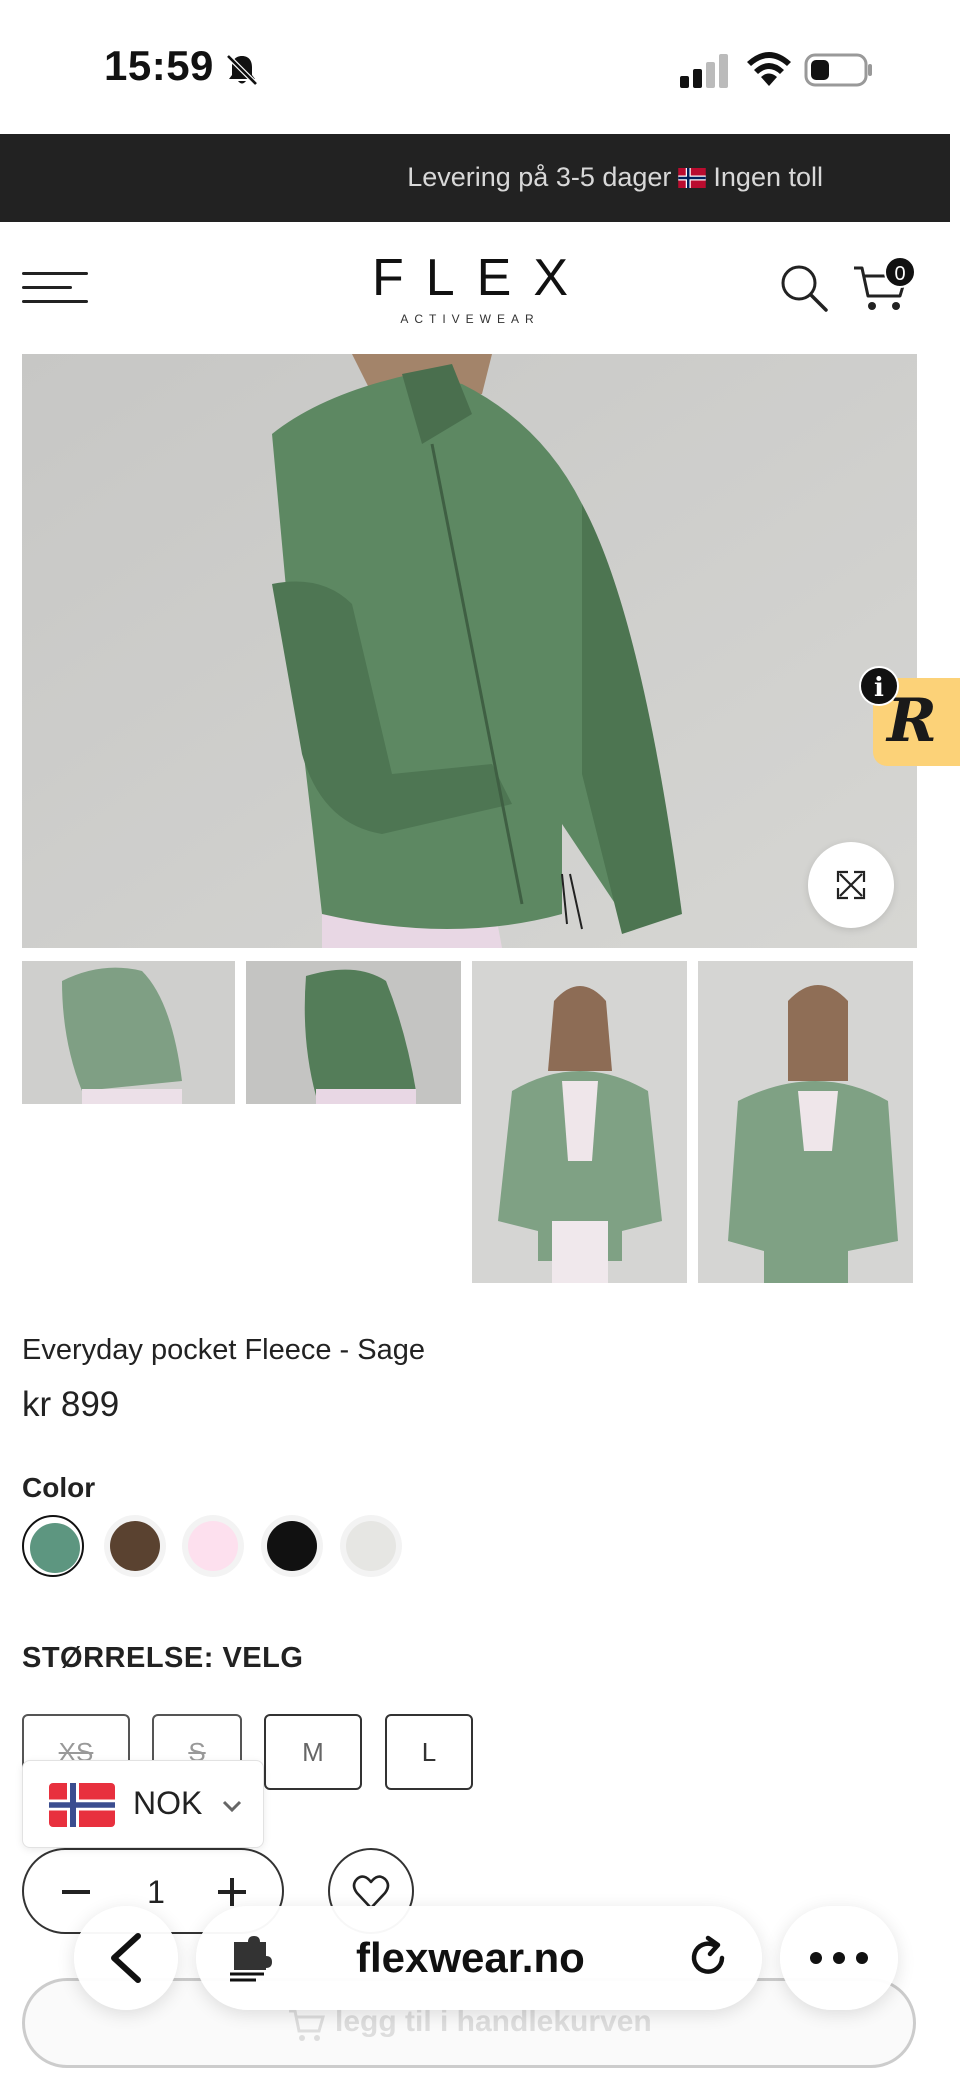 This screenshot has height=2086, width=960. What do you see at coordinates (163, 1658) in the screenshot?
I see `size-label: STØRRELSE: VELG` at bounding box center [163, 1658].